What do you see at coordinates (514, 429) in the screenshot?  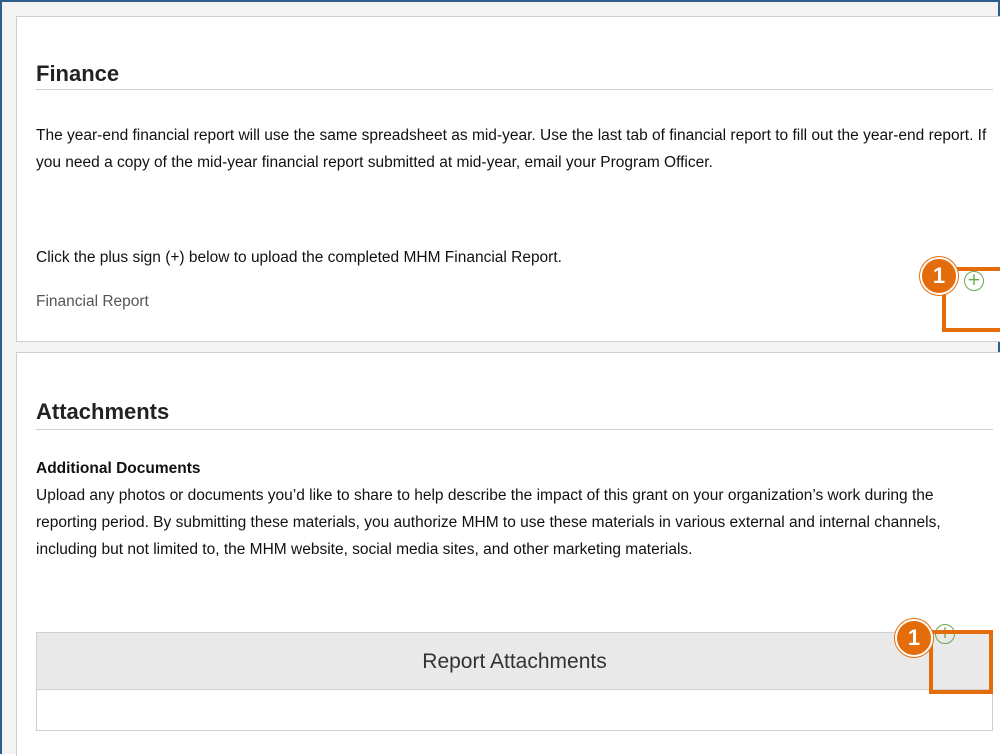 I see `attachments-divider` at bounding box center [514, 429].